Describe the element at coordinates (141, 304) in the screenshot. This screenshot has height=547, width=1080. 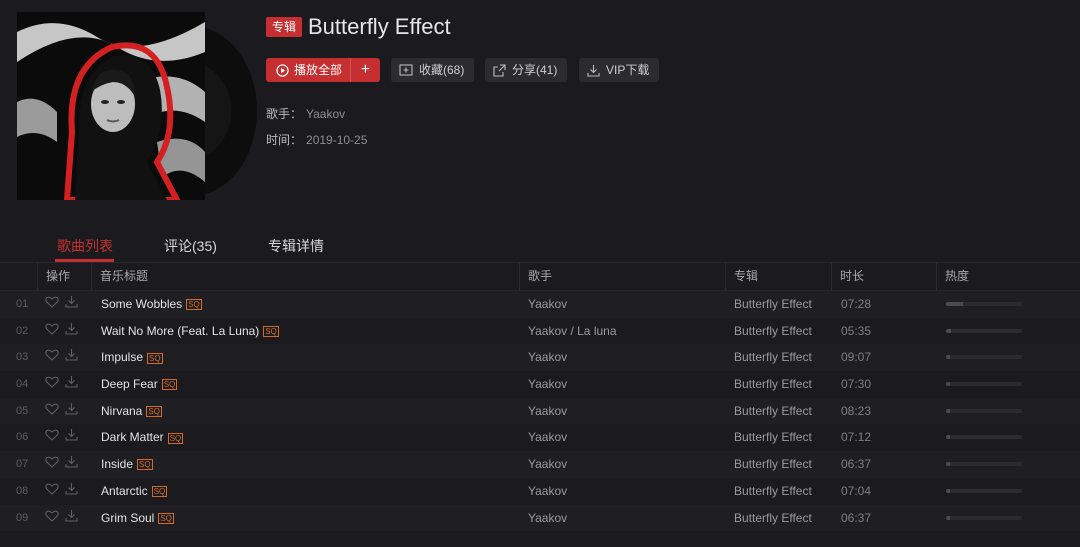
I see `track-title: Some Wobbles` at that location.